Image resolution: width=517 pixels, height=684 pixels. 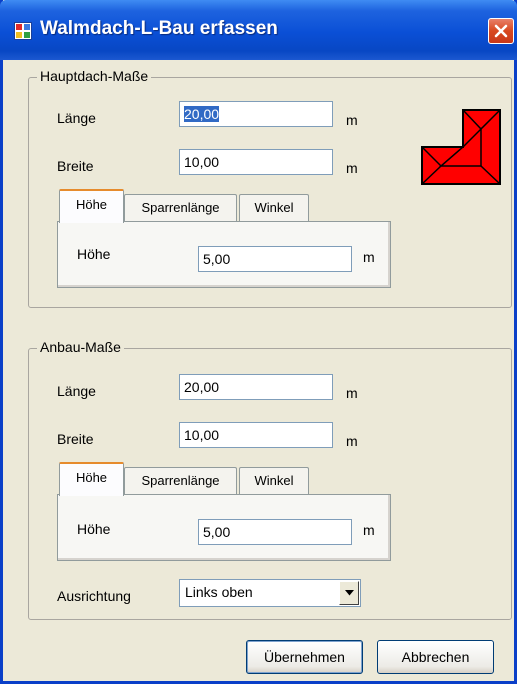 What do you see at coordinates (256, 387) in the screenshot?
I see `annex-length-input: 20,00` at bounding box center [256, 387].